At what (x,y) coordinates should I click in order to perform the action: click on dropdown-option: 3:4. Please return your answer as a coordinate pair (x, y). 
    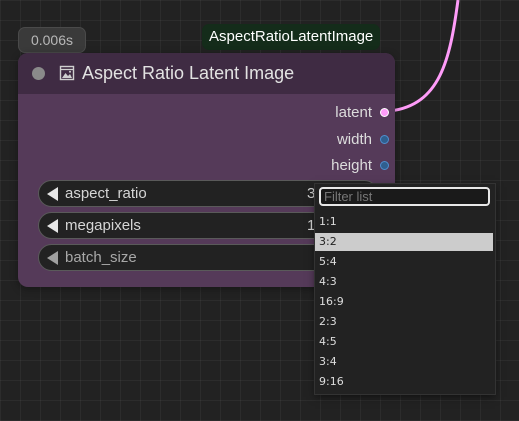
    Looking at the image, I should click on (404, 362).